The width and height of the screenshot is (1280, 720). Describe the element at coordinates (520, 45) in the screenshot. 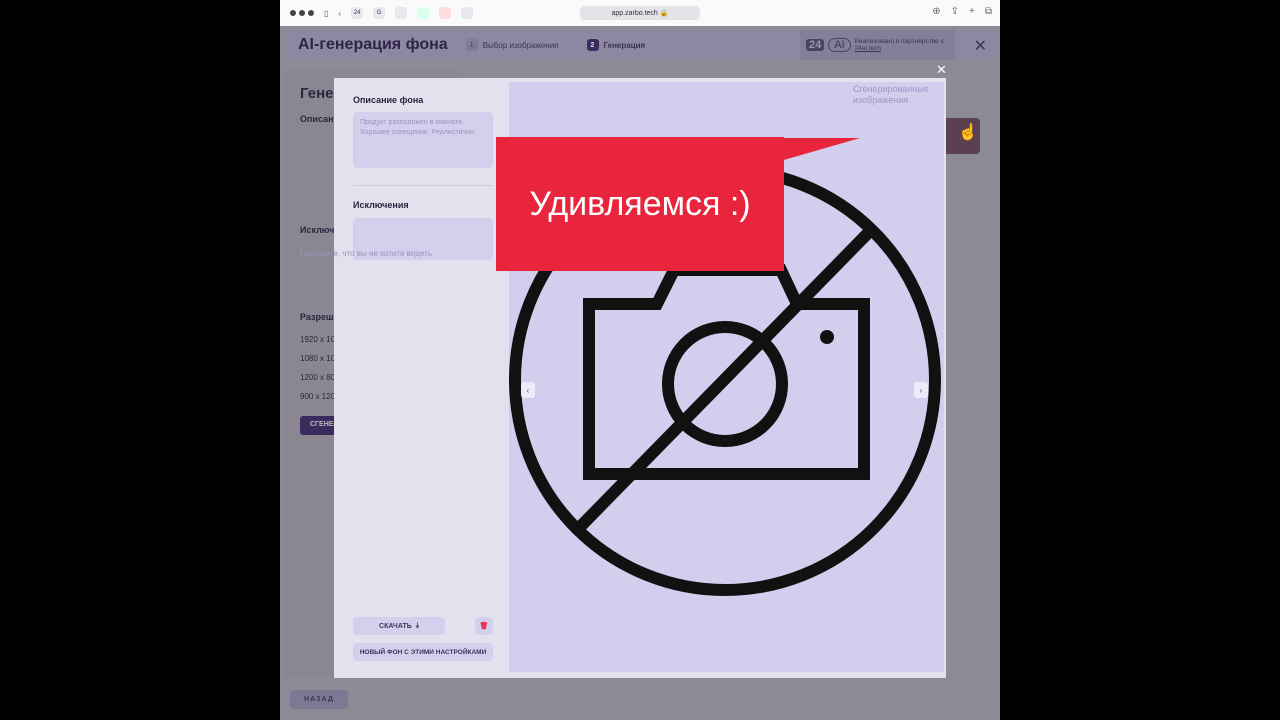

I see `step-label: Выбор изображения` at that location.